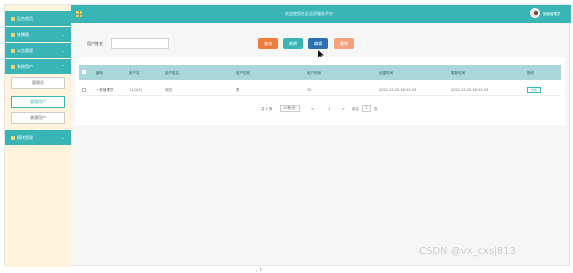 The image size is (573, 273). Describe the element at coordinates (172, 73) in the screenshot. I see `column-header: 用户姓名` at that location.